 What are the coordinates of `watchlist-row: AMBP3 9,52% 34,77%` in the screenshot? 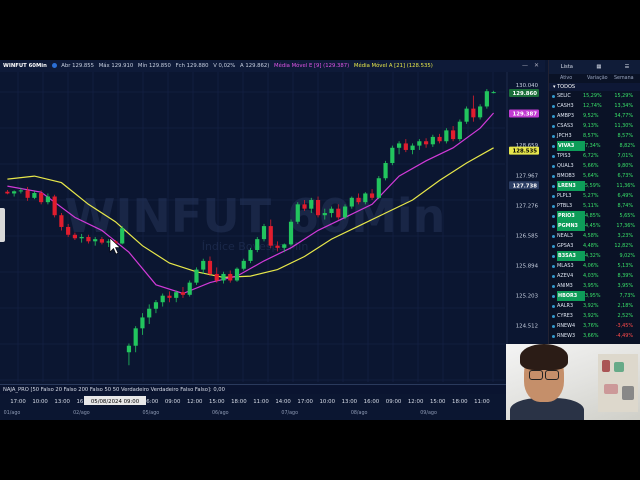 It's located at (594, 116).